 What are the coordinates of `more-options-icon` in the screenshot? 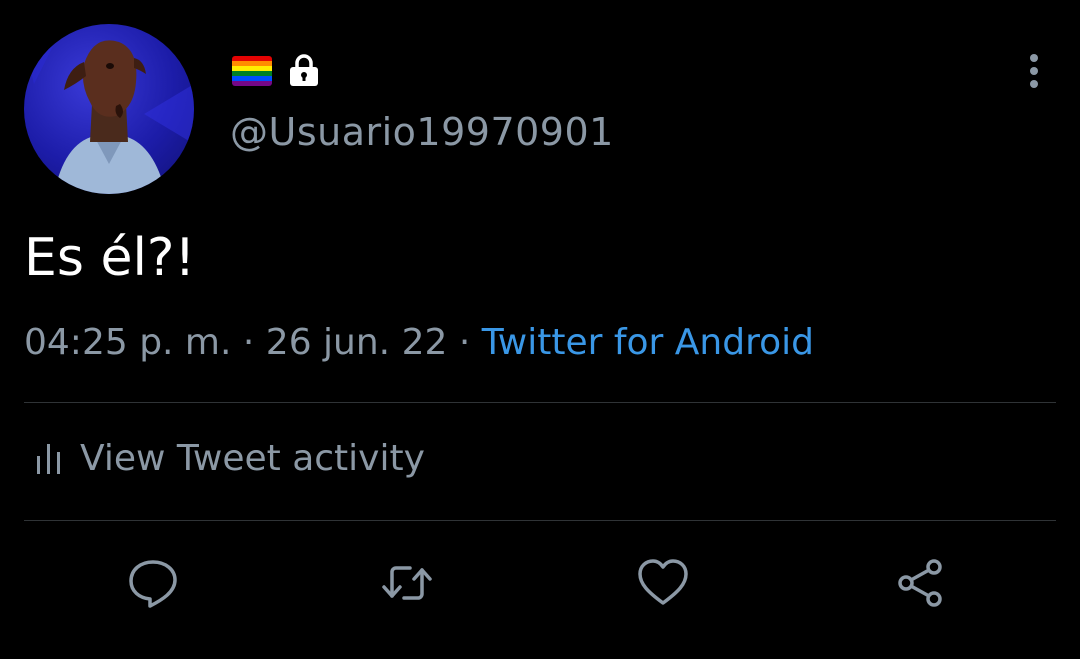 It's located at (1034, 71).